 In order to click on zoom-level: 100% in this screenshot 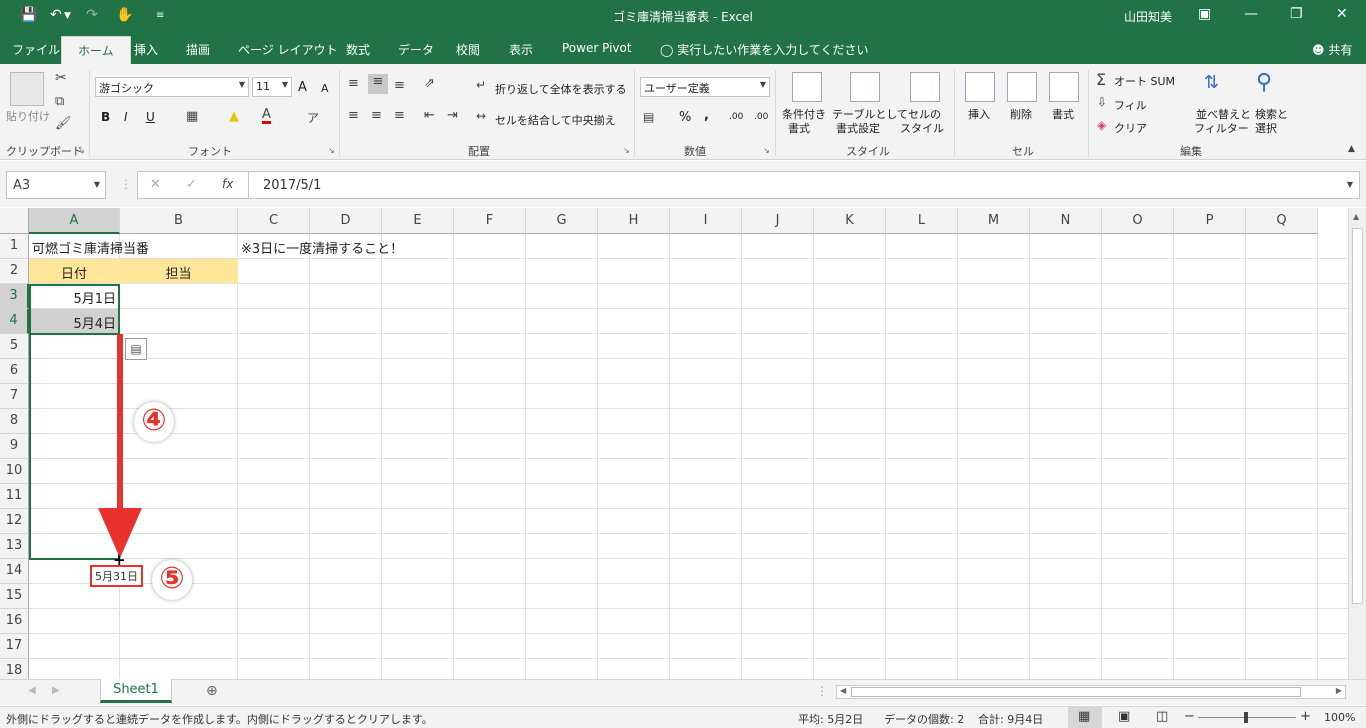, I will do `click(1339, 717)`.